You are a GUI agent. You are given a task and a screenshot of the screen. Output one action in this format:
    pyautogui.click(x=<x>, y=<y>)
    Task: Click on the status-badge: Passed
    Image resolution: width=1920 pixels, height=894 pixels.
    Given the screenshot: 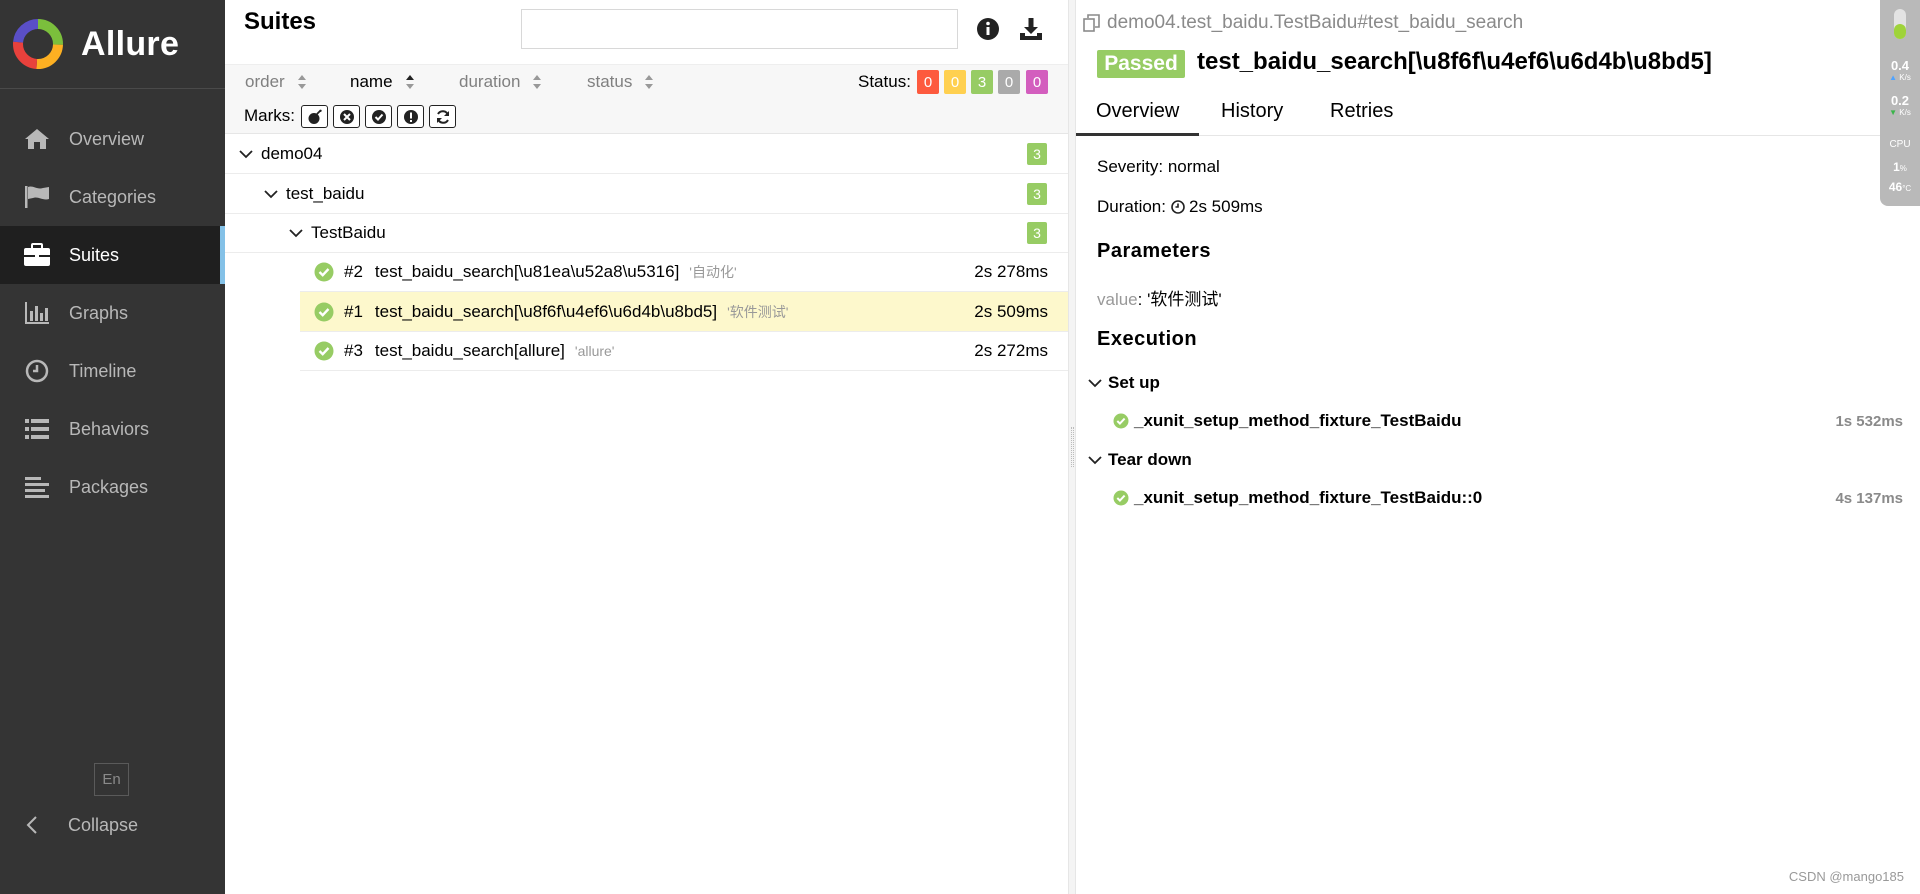 What is the action you would take?
    pyautogui.click(x=1141, y=64)
    